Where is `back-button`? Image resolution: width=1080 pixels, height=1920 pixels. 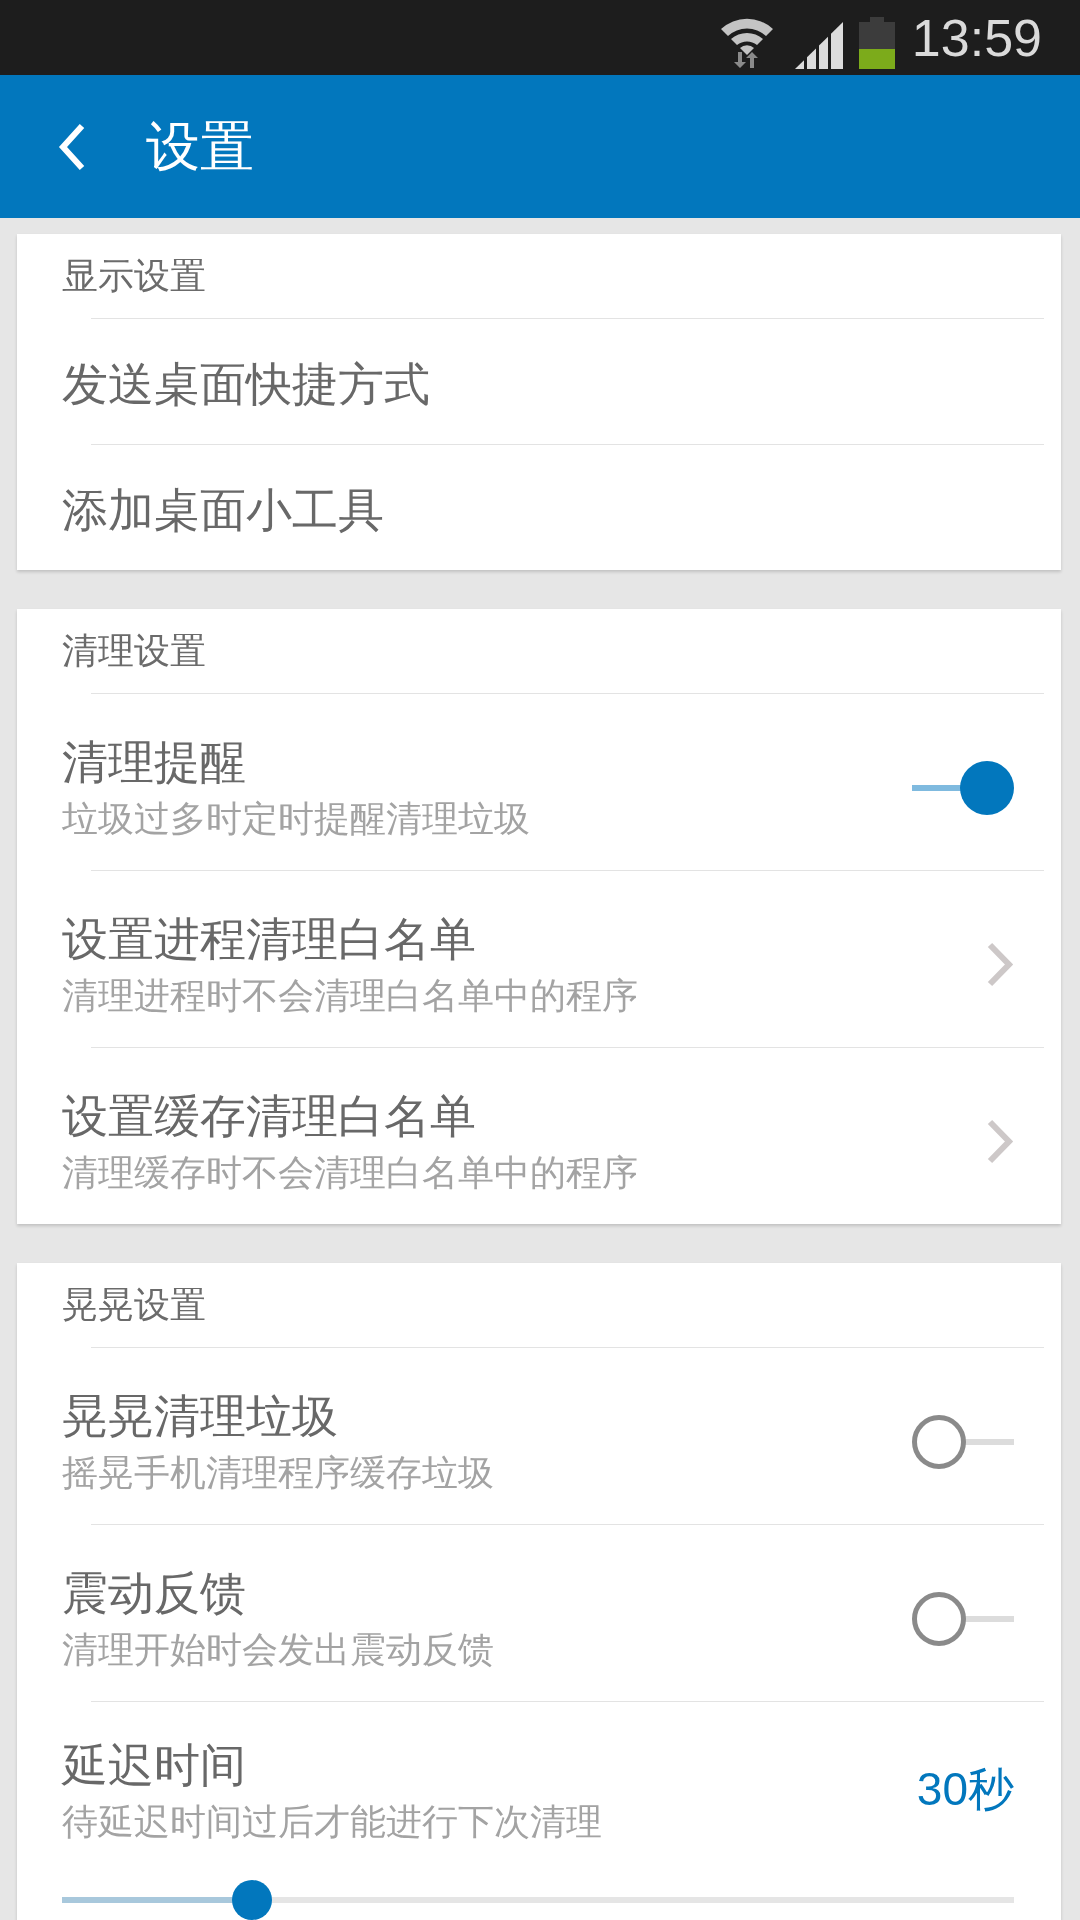
back-button is located at coordinates (72, 146).